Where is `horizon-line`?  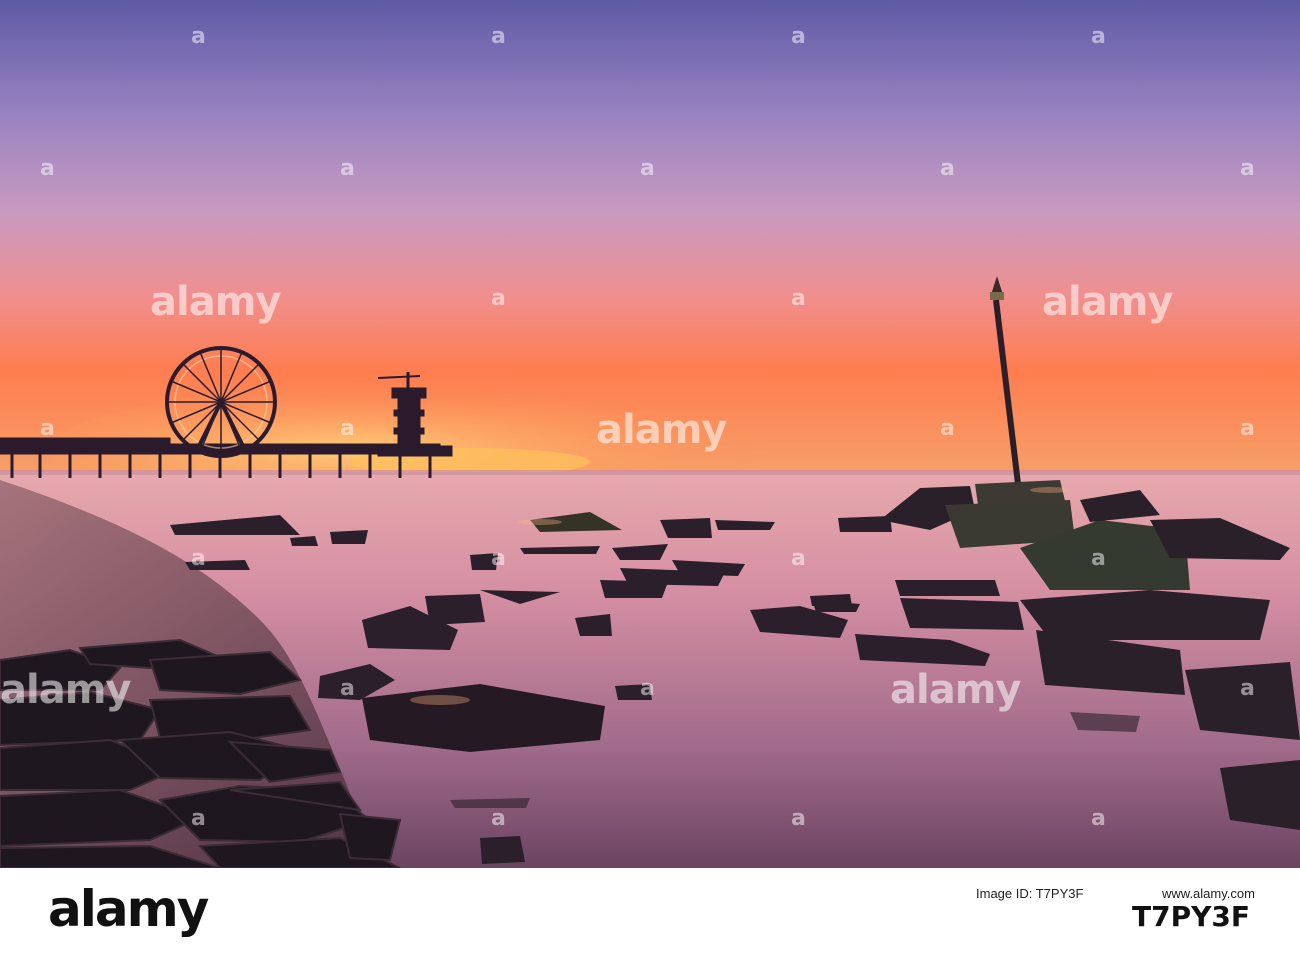 horizon-line is located at coordinates (650, 472).